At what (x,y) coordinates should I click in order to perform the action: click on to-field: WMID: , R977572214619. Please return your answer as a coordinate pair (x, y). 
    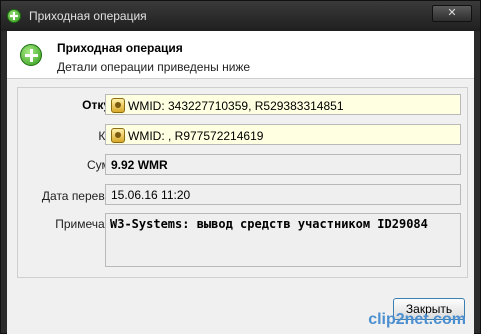
    Looking at the image, I should click on (283, 134).